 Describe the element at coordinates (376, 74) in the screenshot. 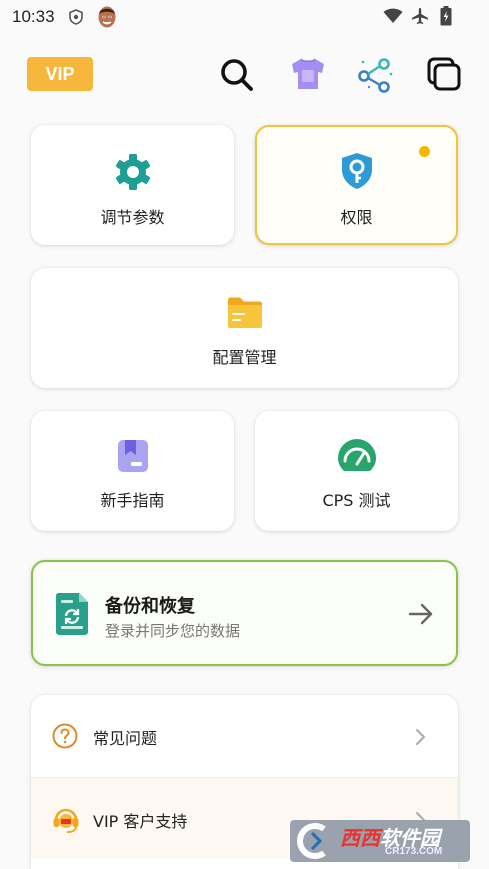

I see `share-icon` at that location.